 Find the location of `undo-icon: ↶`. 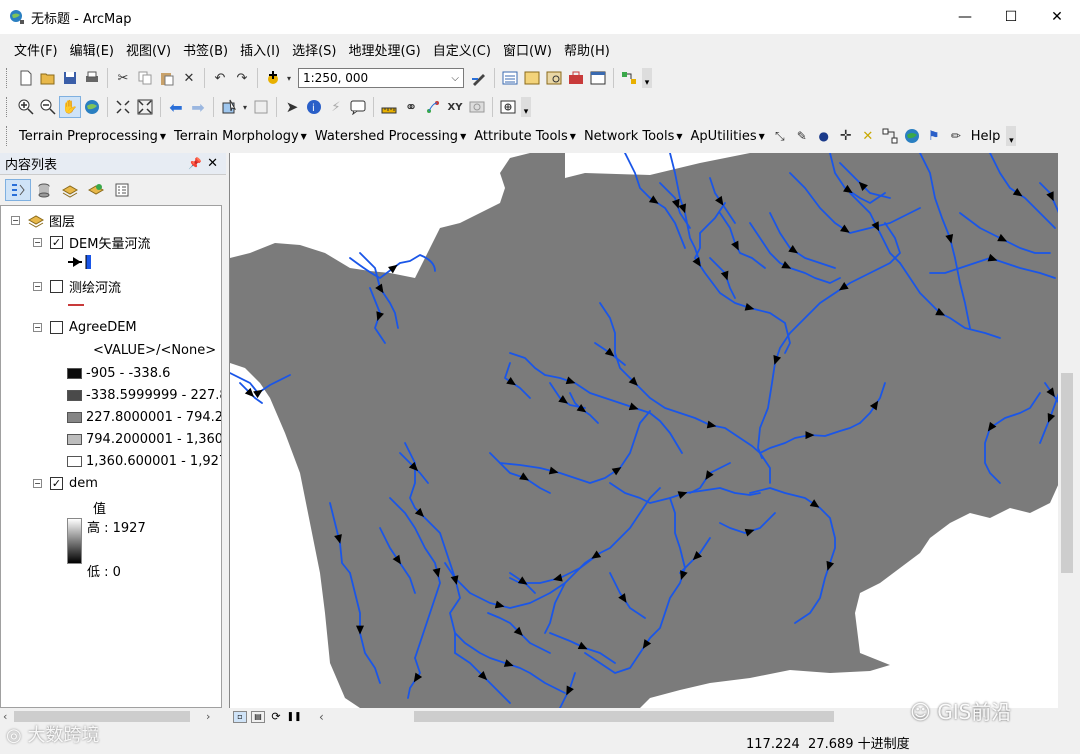

undo-icon: ↶ is located at coordinates (220, 78).